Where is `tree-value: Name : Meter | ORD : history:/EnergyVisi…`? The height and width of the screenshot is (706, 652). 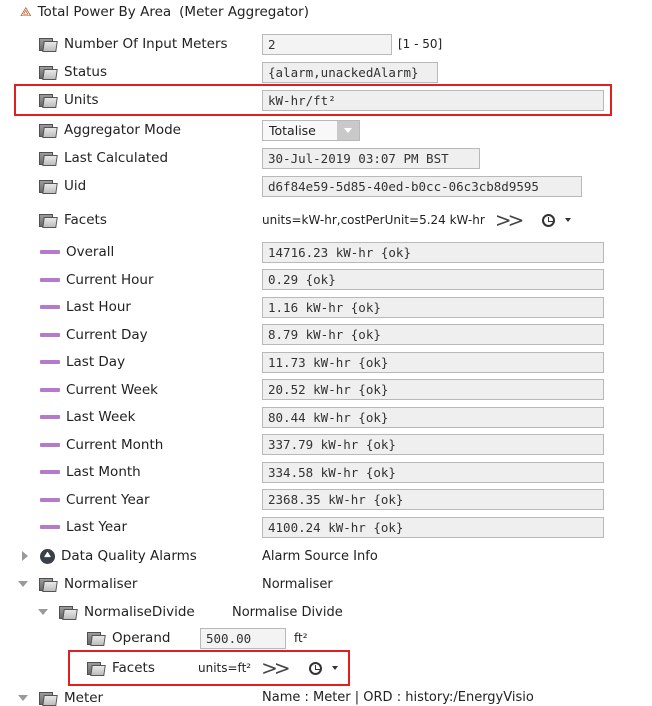
tree-value: Name : Meter | ORD : history:/EnergyVisi… is located at coordinates (398, 697).